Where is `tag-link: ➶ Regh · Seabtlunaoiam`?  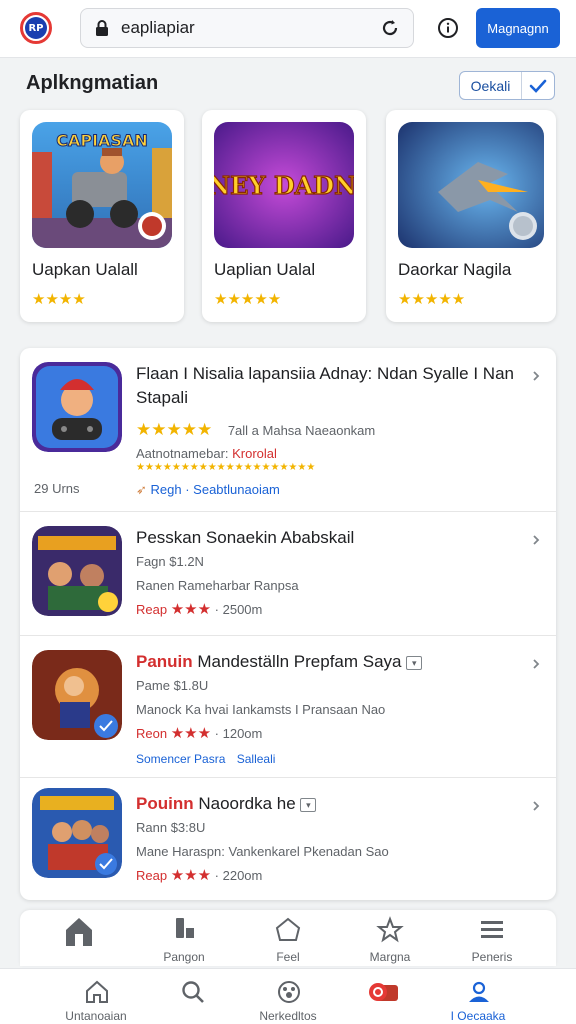 tag-link: ➶ Regh · Seabtlunaoiam is located at coordinates (208, 490).